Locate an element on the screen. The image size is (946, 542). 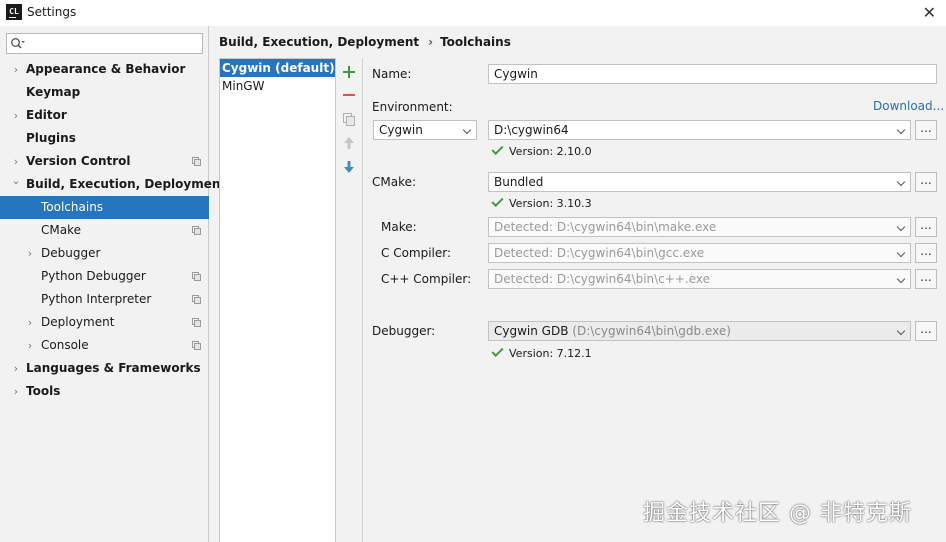
window-title: Settings is located at coordinates (52, 12).